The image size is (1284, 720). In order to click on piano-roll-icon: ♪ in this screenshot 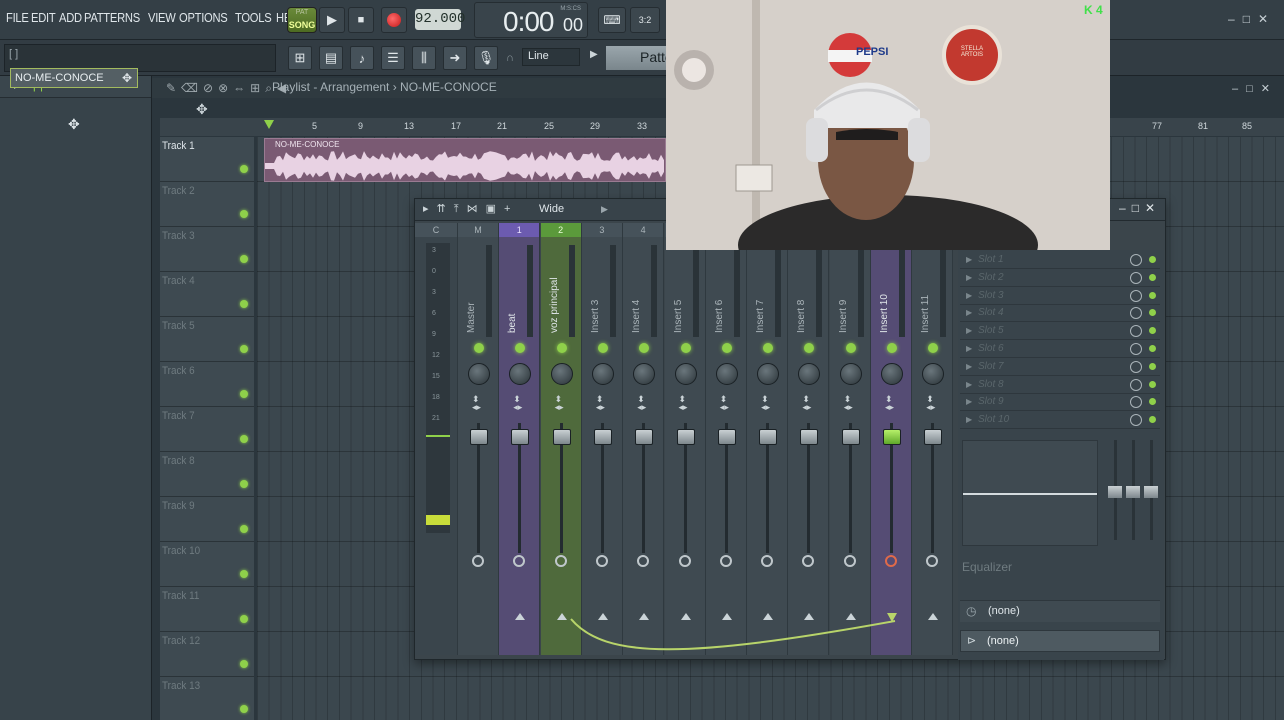, I will do `click(362, 58)`.